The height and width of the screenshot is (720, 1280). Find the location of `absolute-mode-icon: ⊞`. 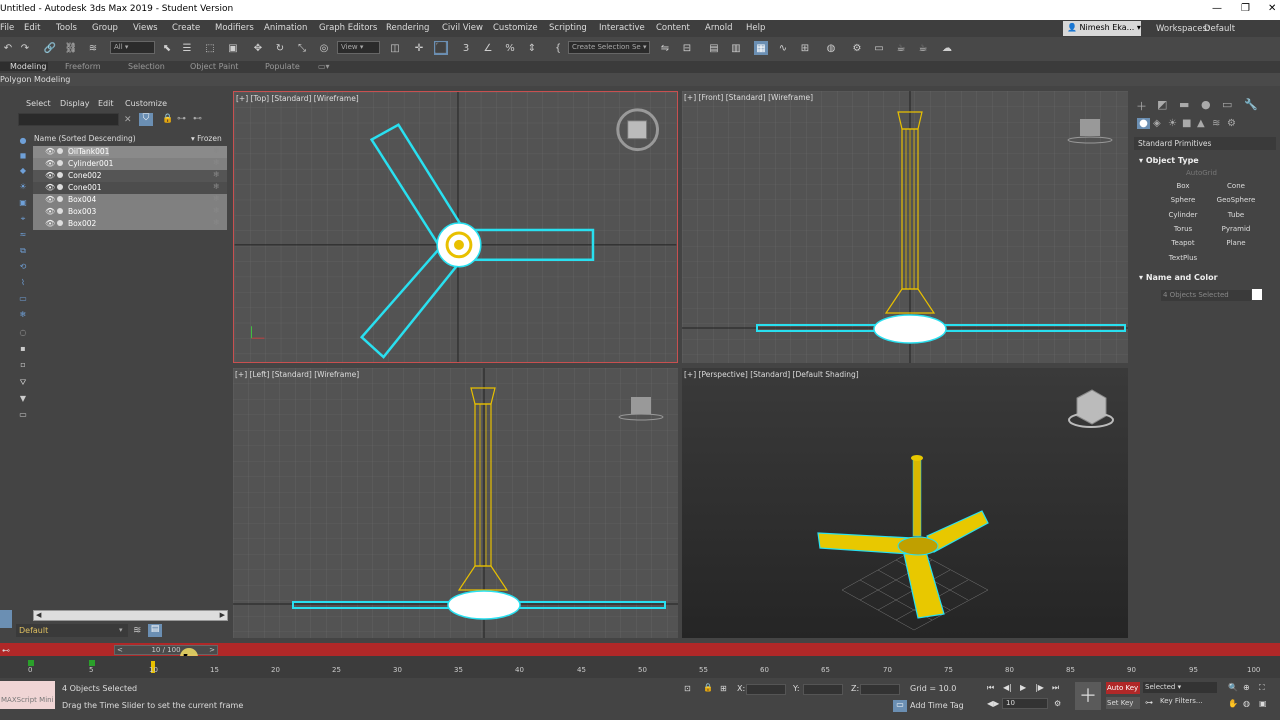

absolute-mode-icon: ⊞ is located at coordinates (723, 688).